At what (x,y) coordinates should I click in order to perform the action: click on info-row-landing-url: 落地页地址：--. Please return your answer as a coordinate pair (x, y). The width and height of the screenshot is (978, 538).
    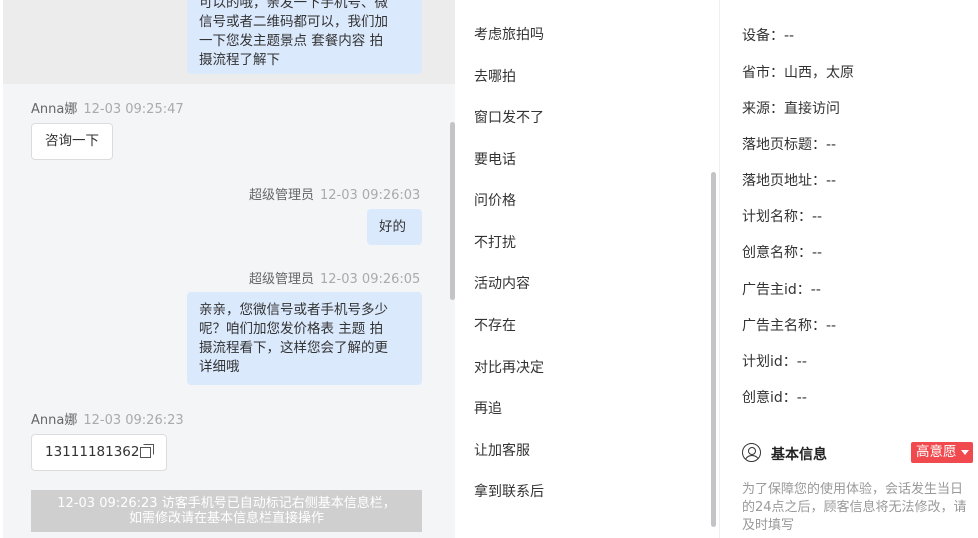
    Looking at the image, I should click on (789, 181).